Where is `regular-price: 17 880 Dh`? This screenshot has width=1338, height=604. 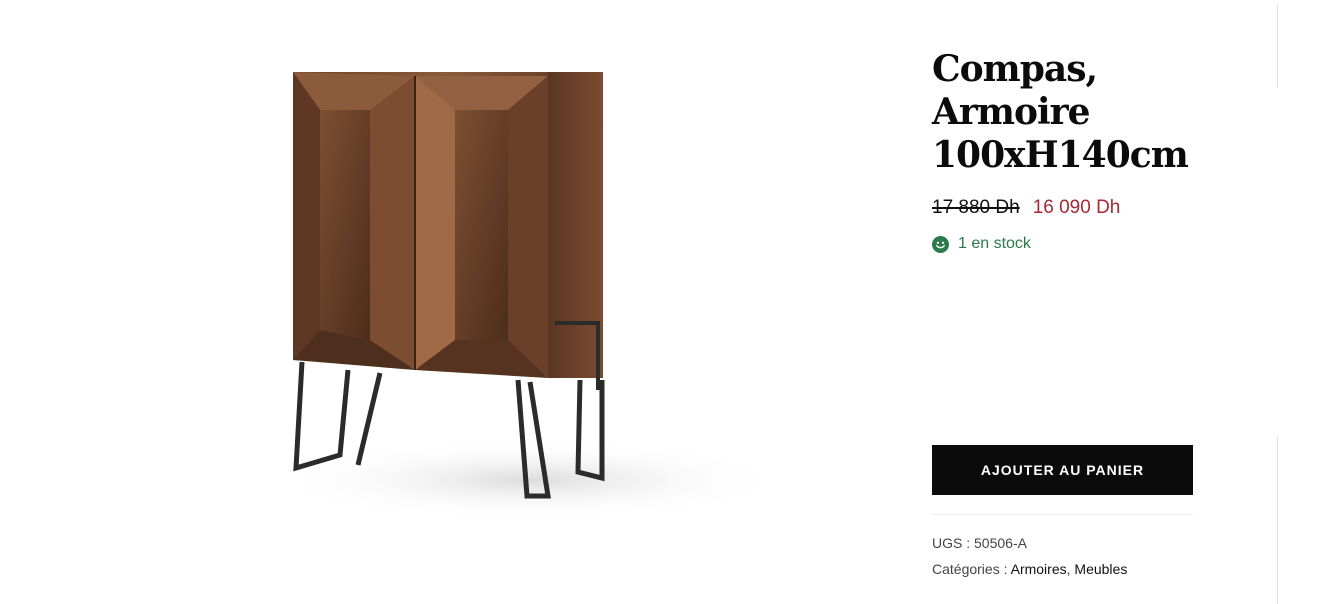 regular-price: 17 880 Dh is located at coordinates (976, 207).